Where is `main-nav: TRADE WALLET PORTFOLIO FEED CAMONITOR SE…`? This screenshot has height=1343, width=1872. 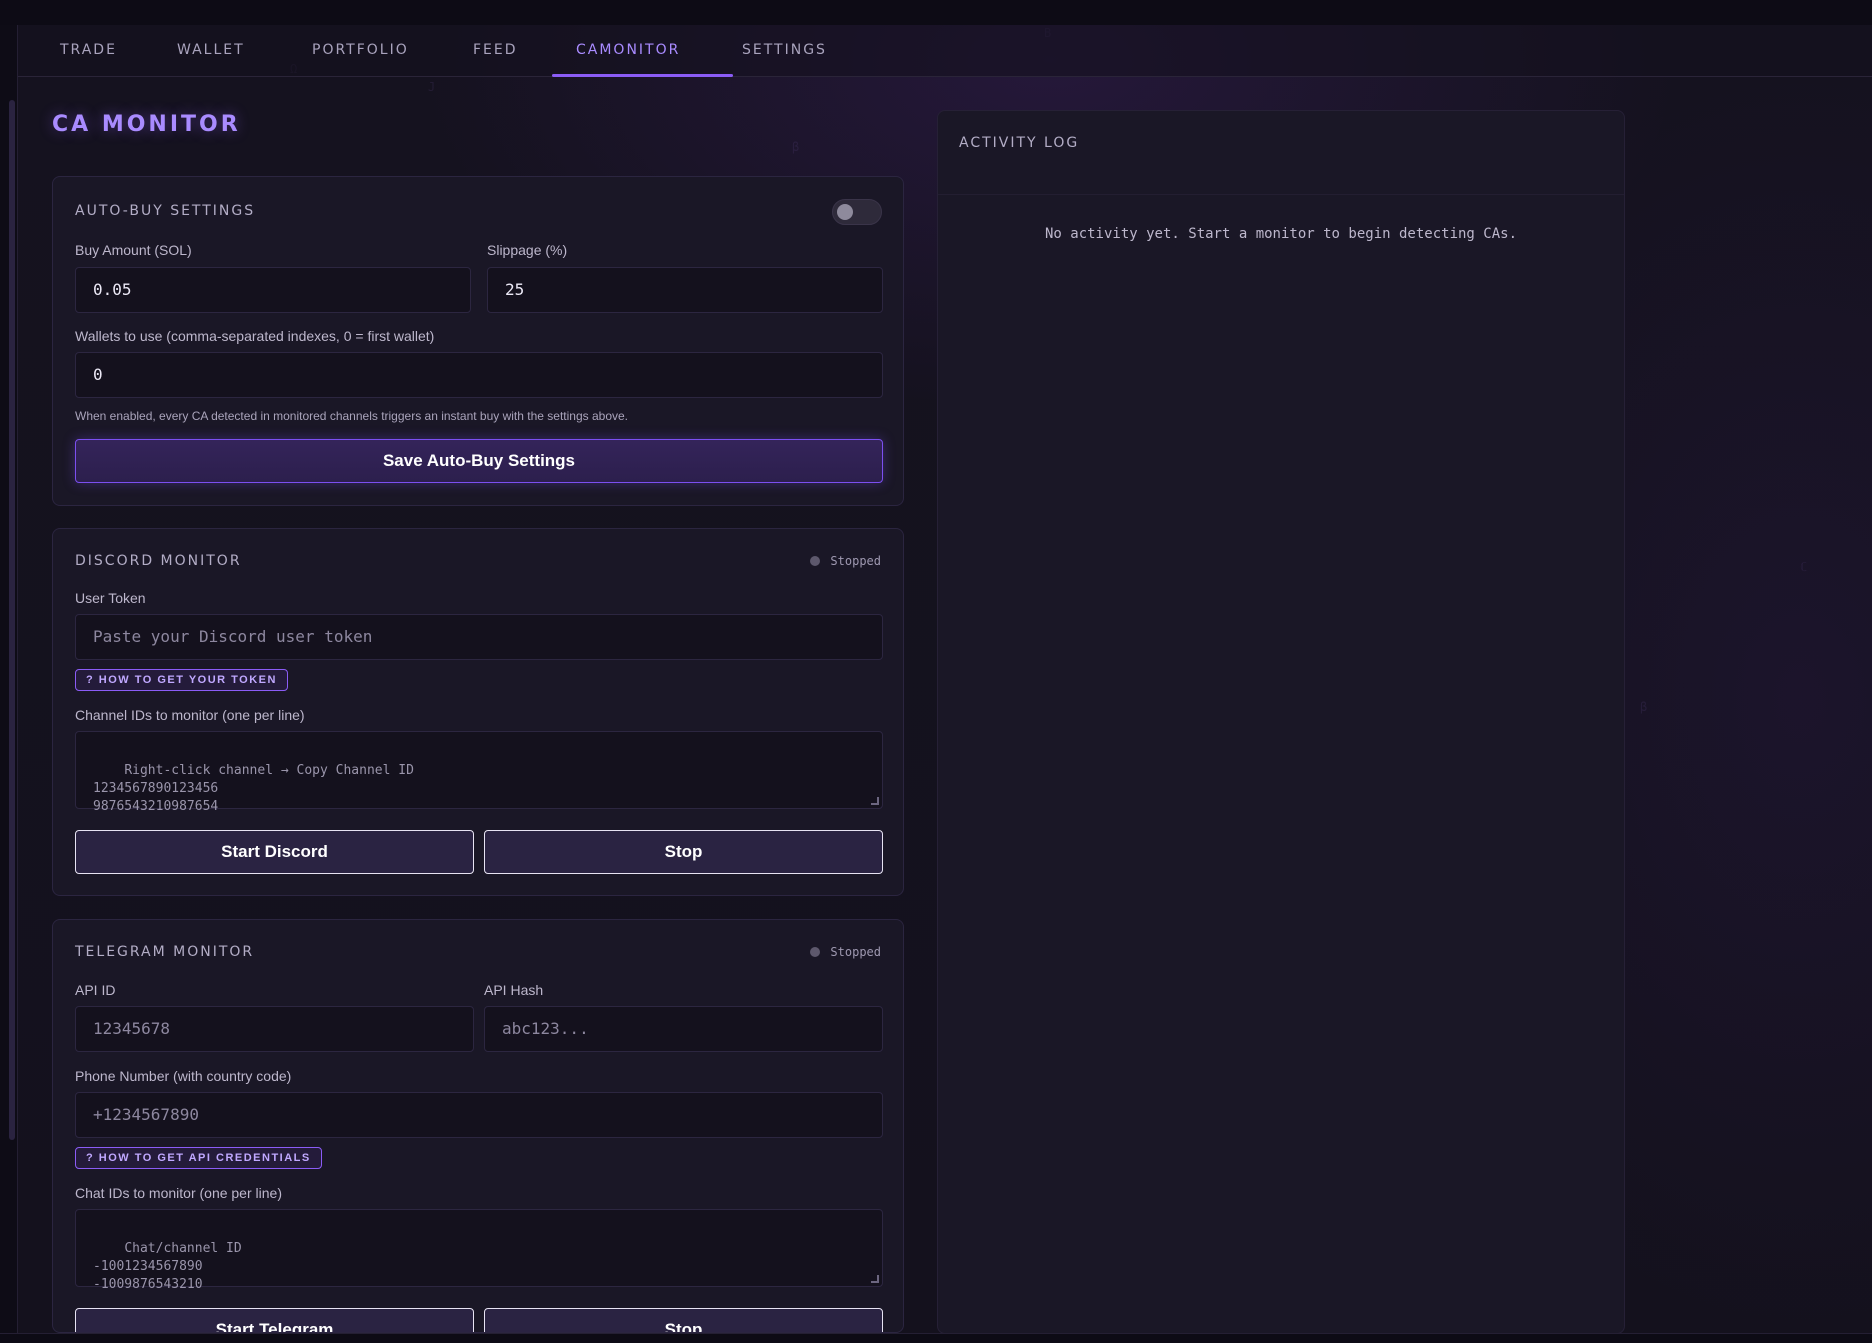 main-nav: TRADE WALLET PORTFOLIO FEED CAMONITOR SE… is located at coordinates (945, 51).